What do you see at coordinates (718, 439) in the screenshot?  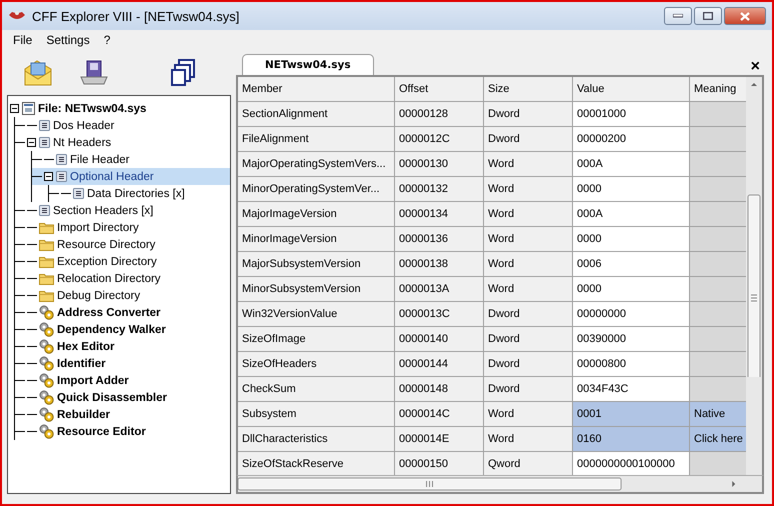 I see `table-cell: Click here` at bounding box center [718, 439].